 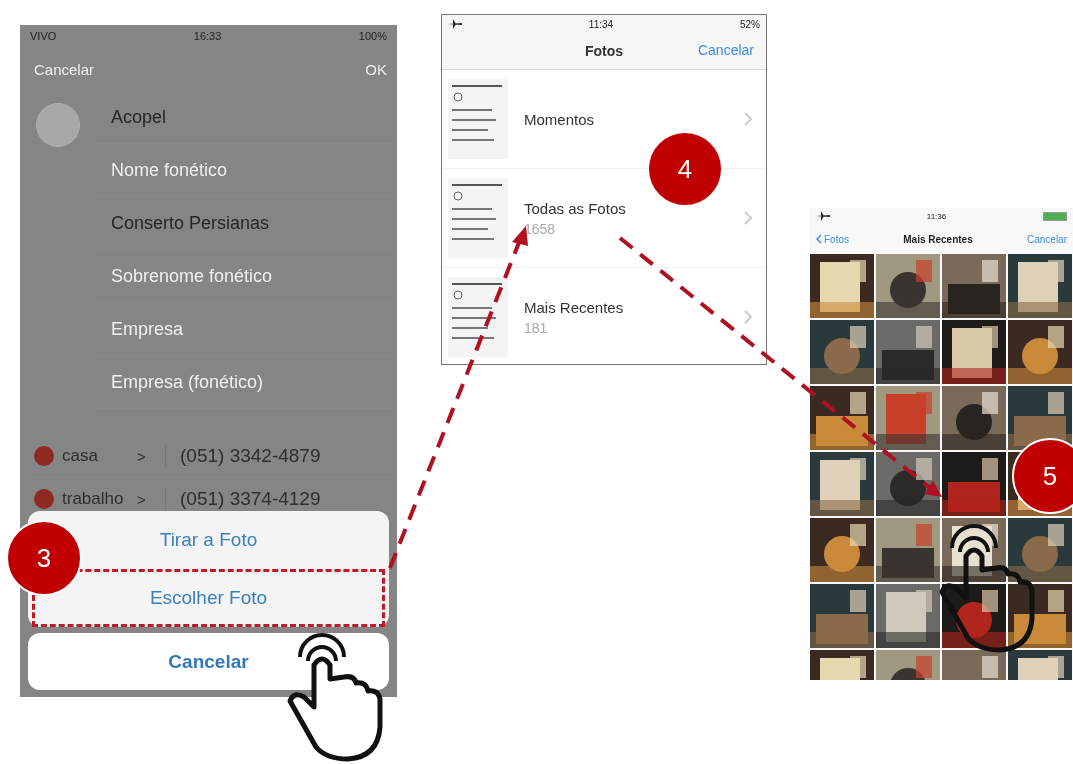 What do you see at coordinates (43, 36) in the screenshot?
I see `carrier-label: VIVO` at bounding box center [43, 36].